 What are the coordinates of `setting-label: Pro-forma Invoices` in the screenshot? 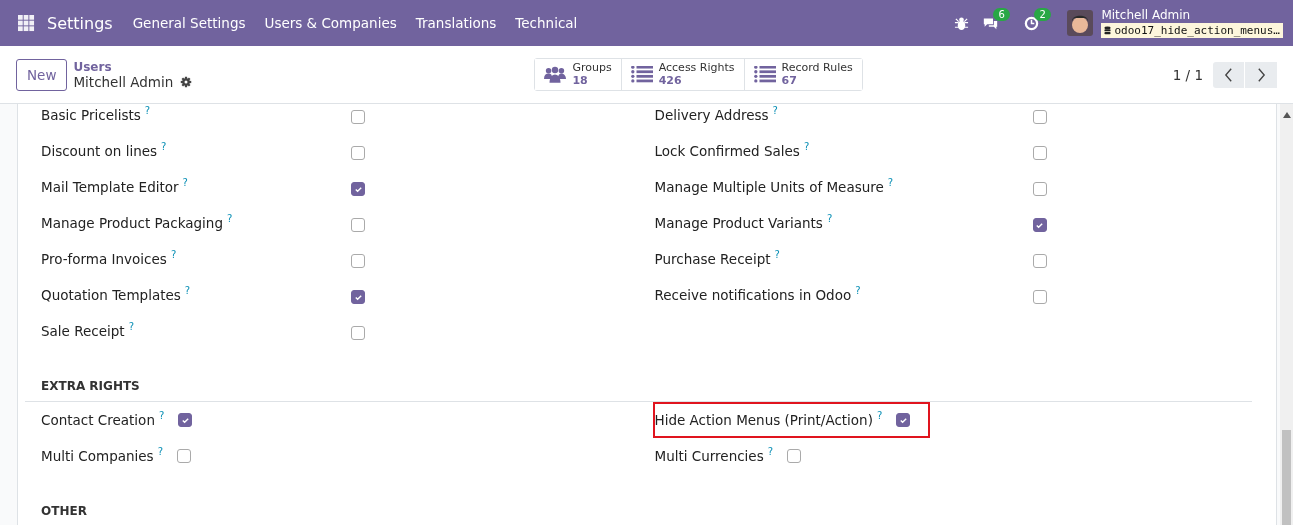 It's located at (104, 259).